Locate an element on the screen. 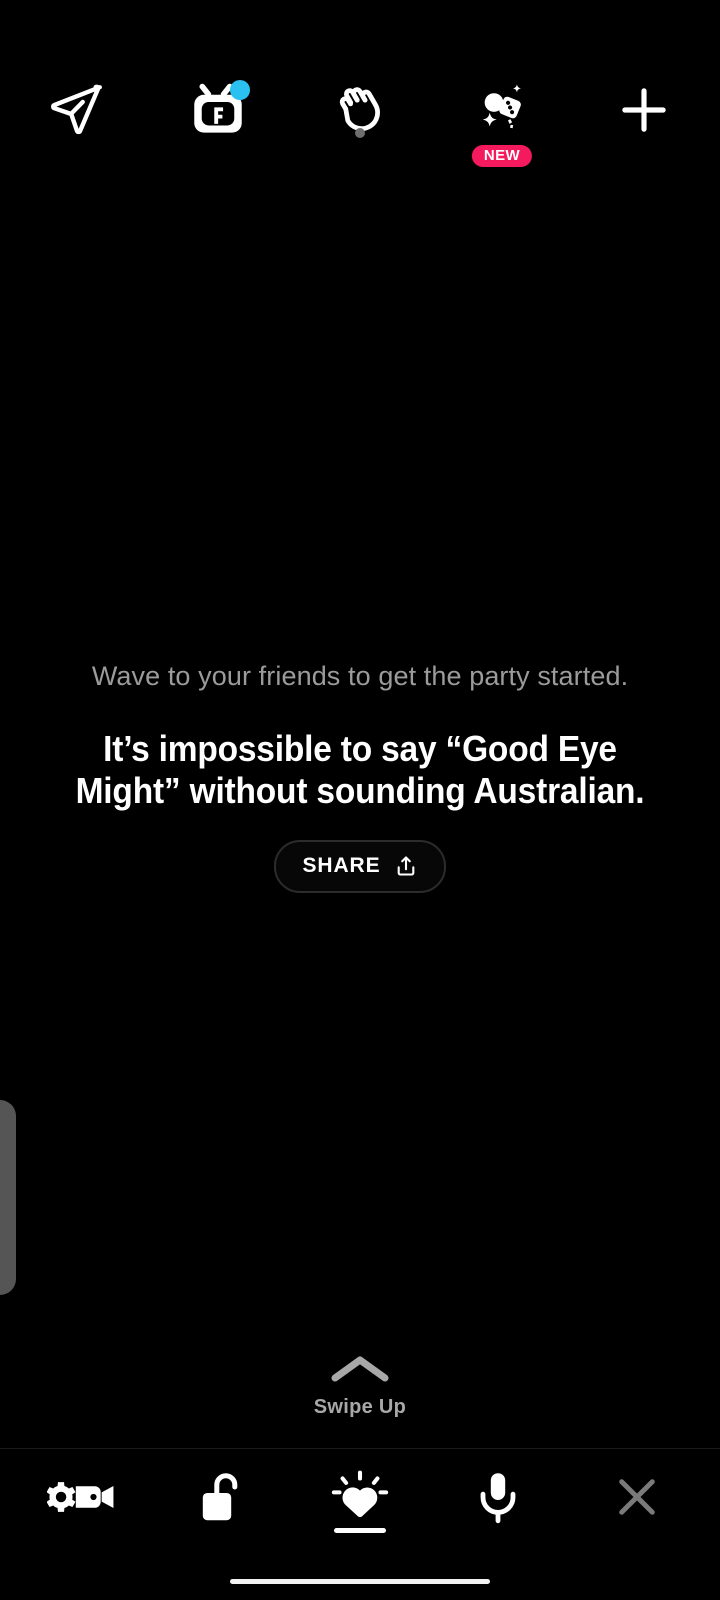 The image size is (720, 1600). top-bar-item-wave is located at coordinates (360, 110).